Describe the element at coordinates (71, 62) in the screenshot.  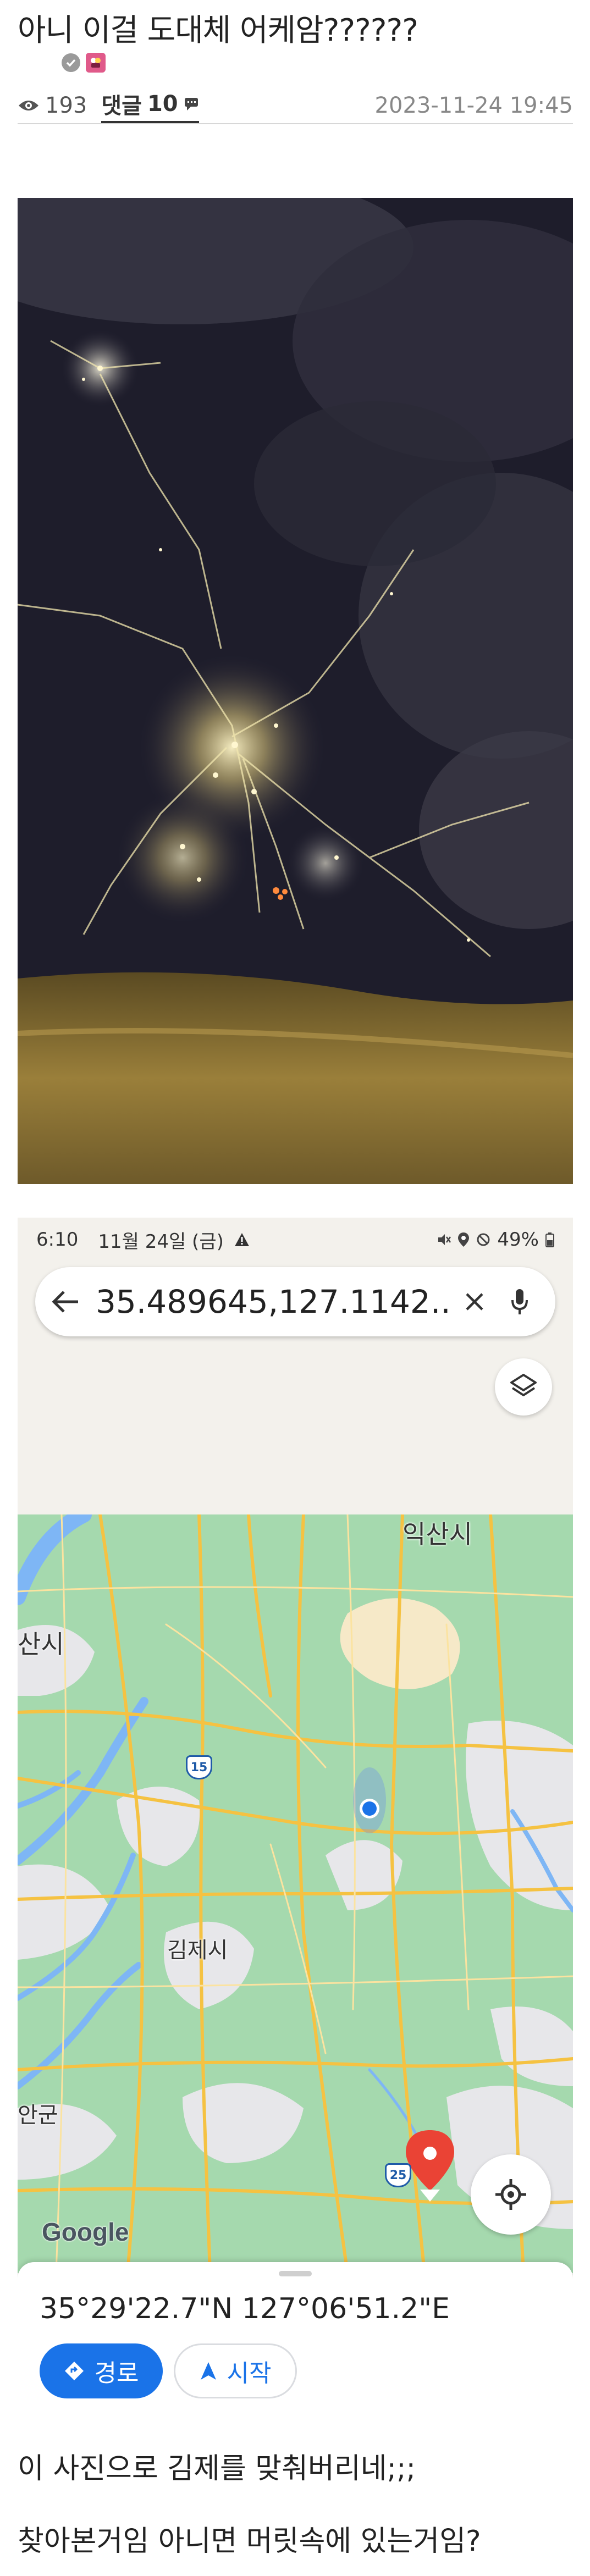
I see `verified-icon` at that location.